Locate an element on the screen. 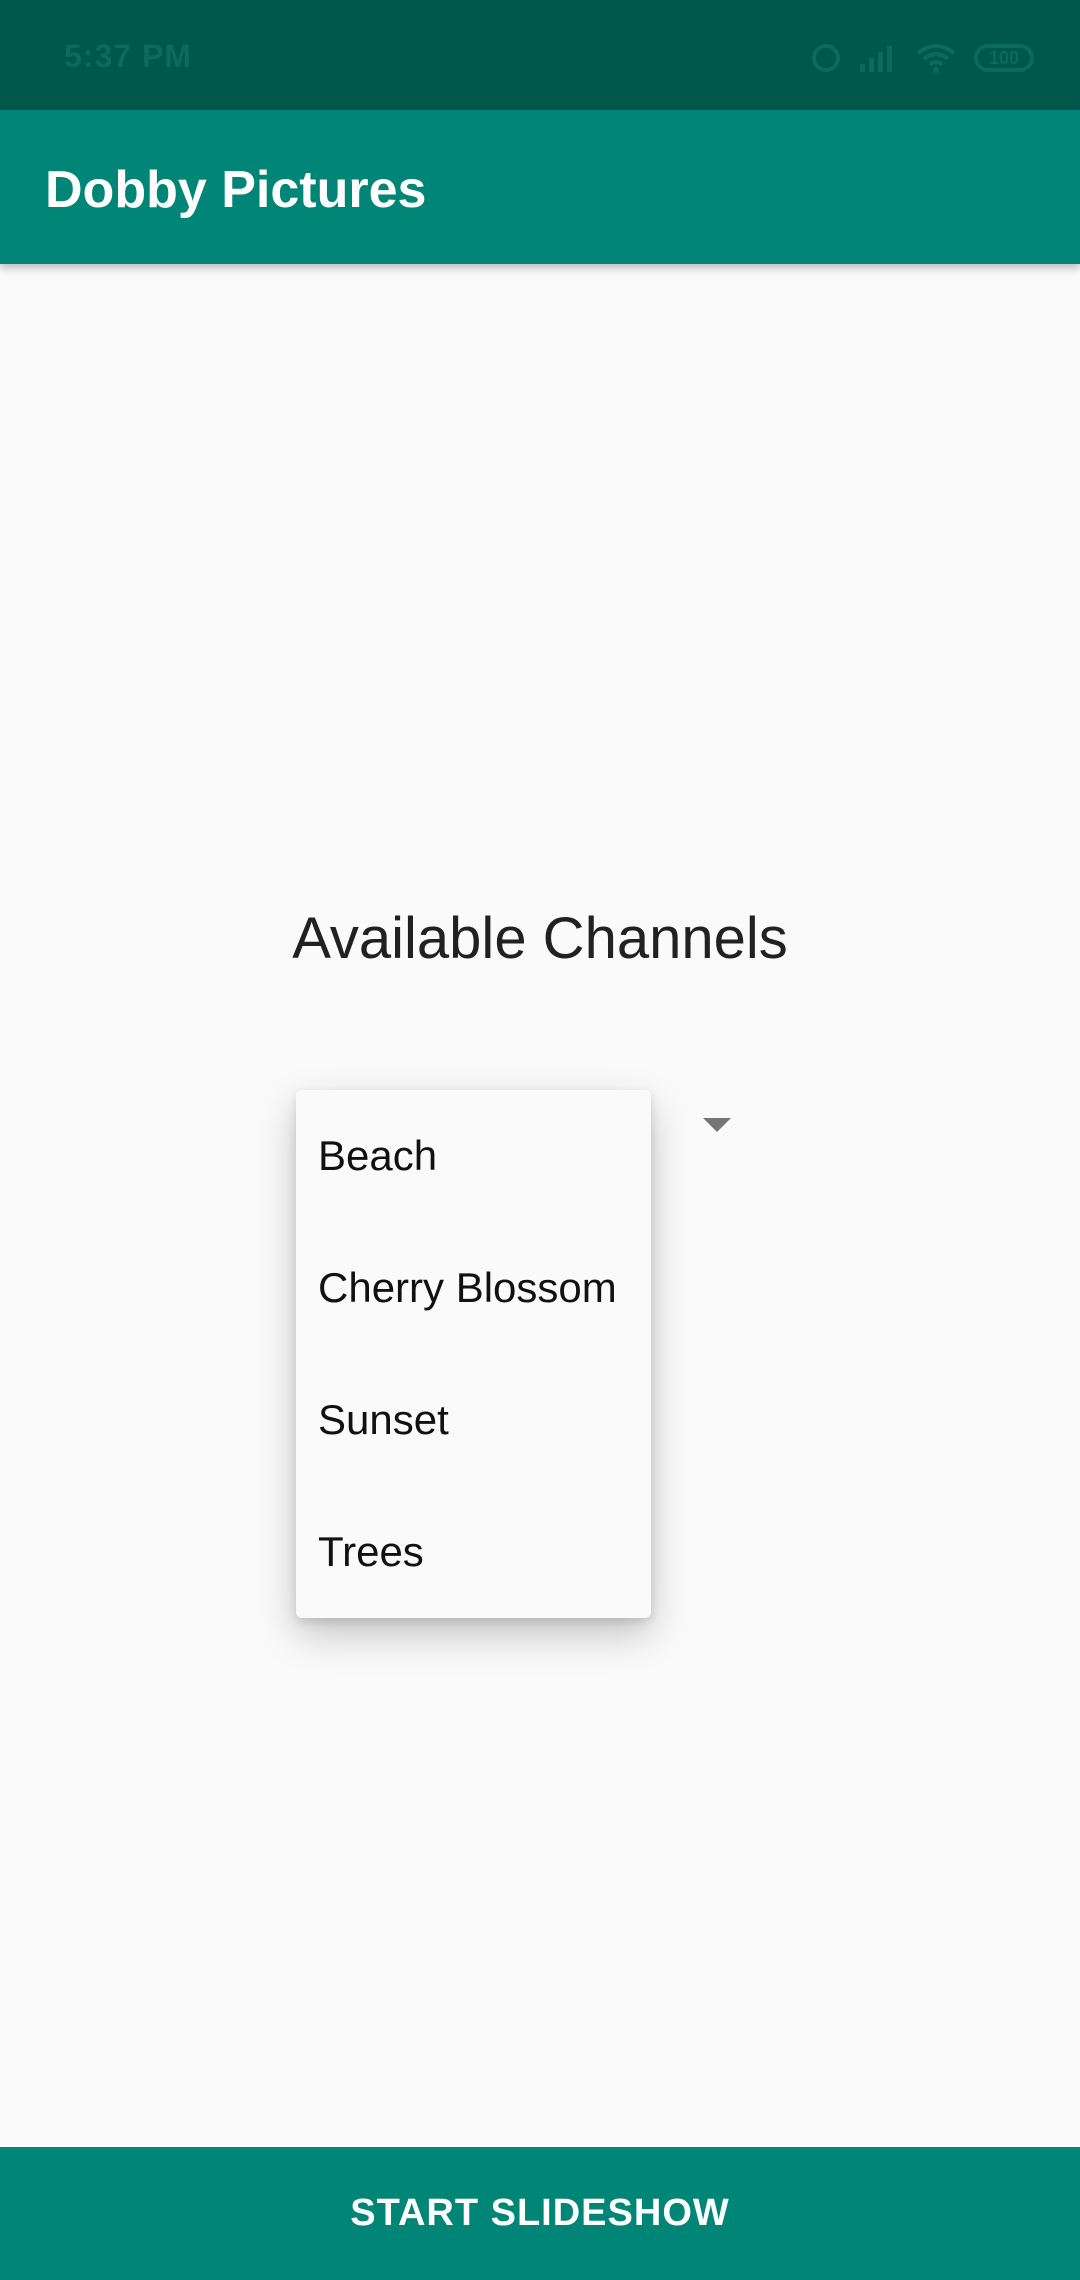  app-bar: Dobby Pictures is located at coordinates (540, 187).